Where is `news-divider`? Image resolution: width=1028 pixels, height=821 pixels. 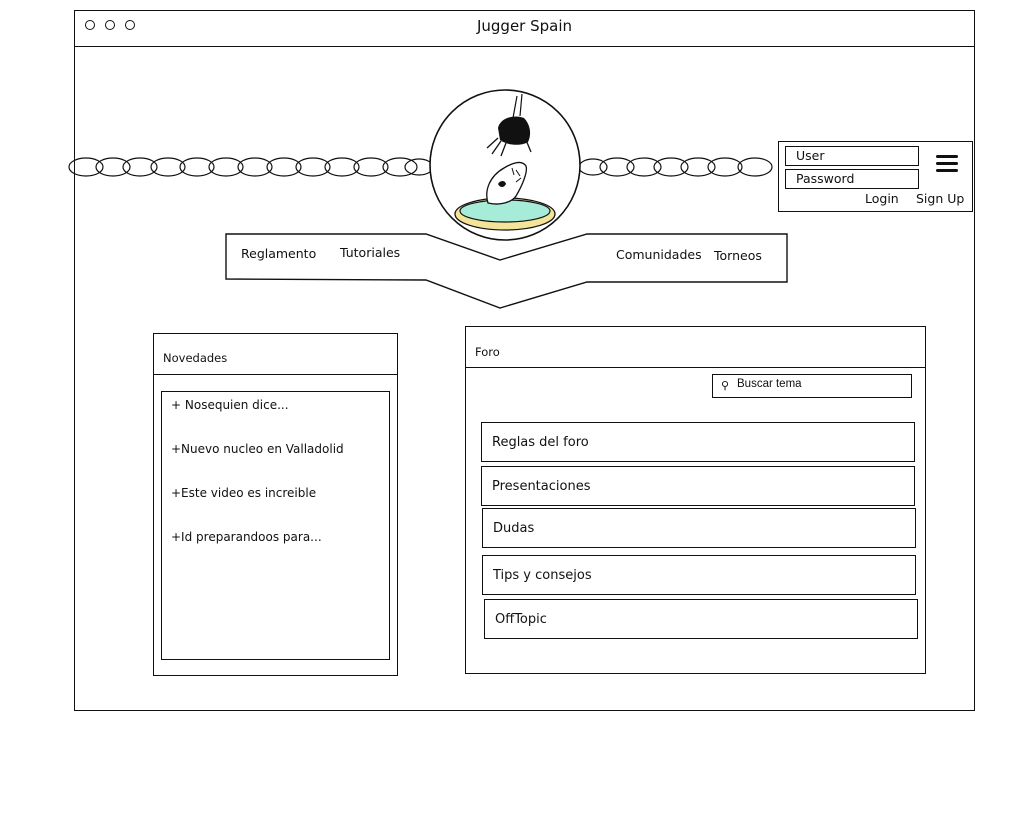
news-divider is located at coordinates (275, 374).